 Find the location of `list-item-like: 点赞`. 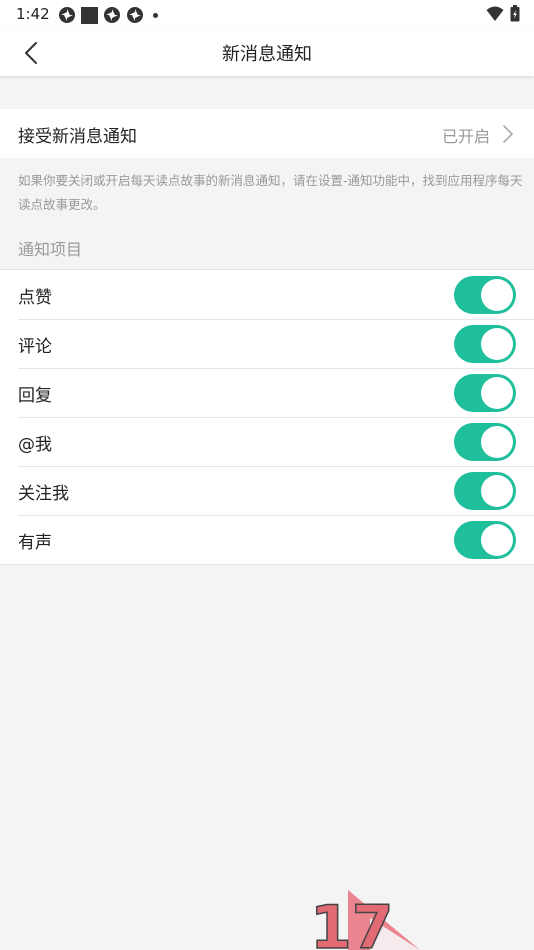

list-item-like: 点赞 is located at coordinates (267, 294).